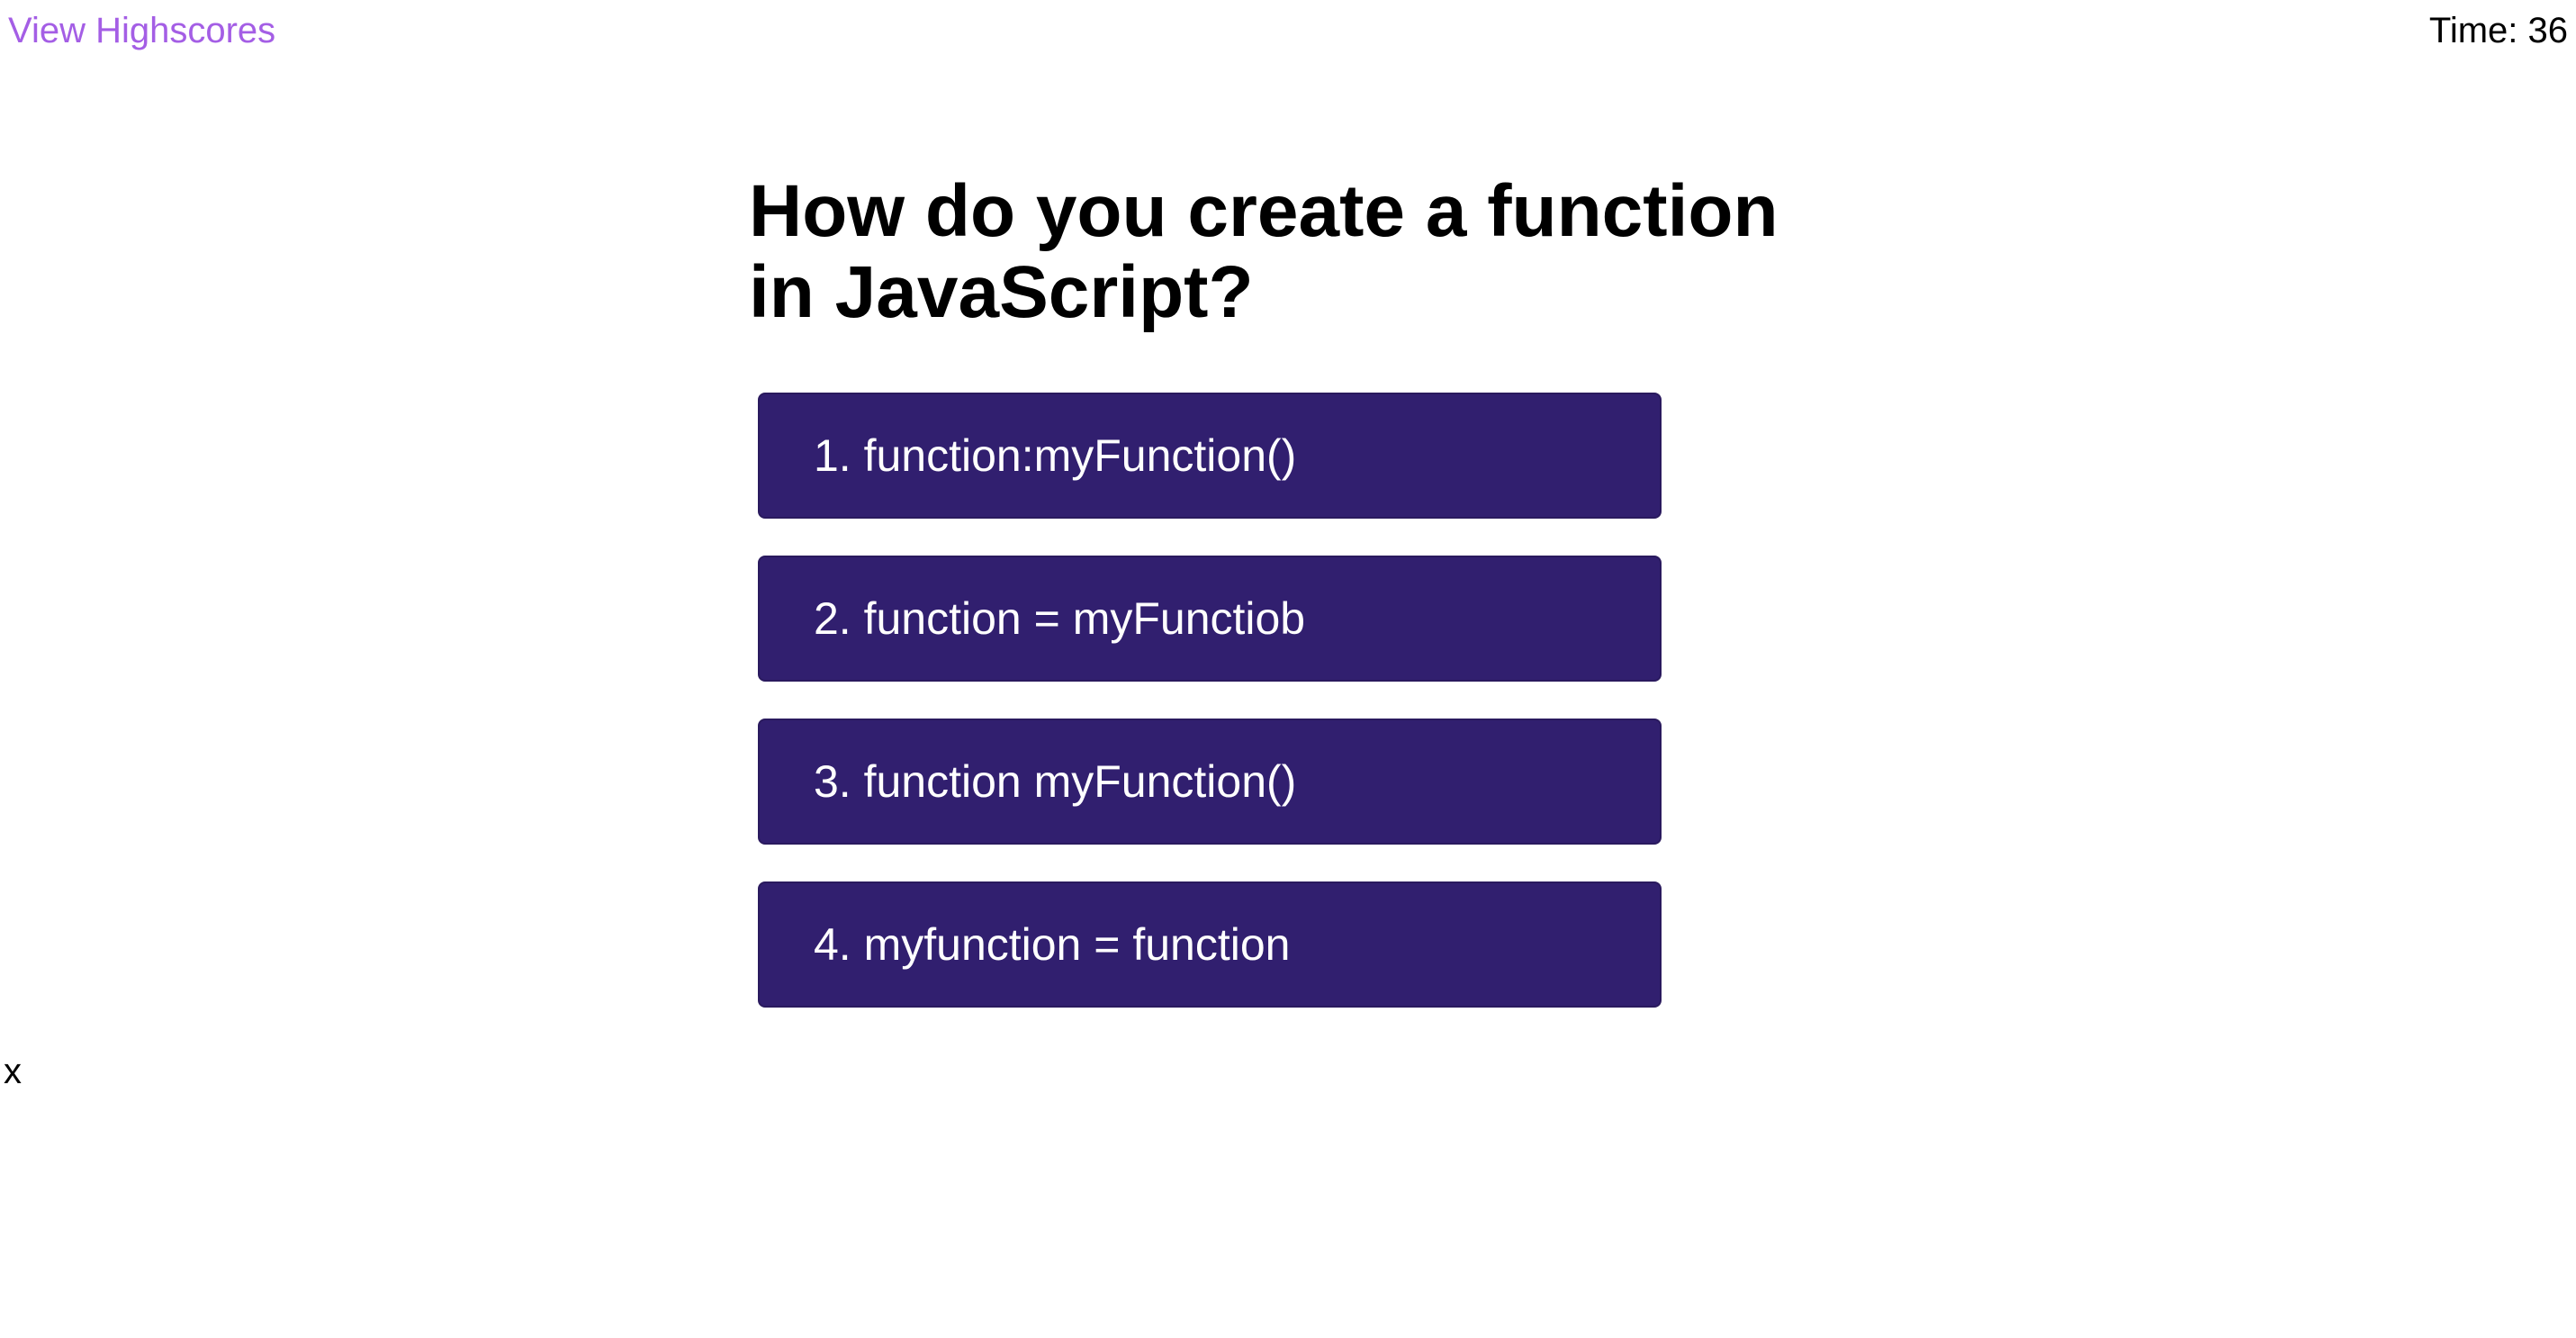  I want to click on answer-choice-3-button: 3. function myFunction(), so click(1210, 782).